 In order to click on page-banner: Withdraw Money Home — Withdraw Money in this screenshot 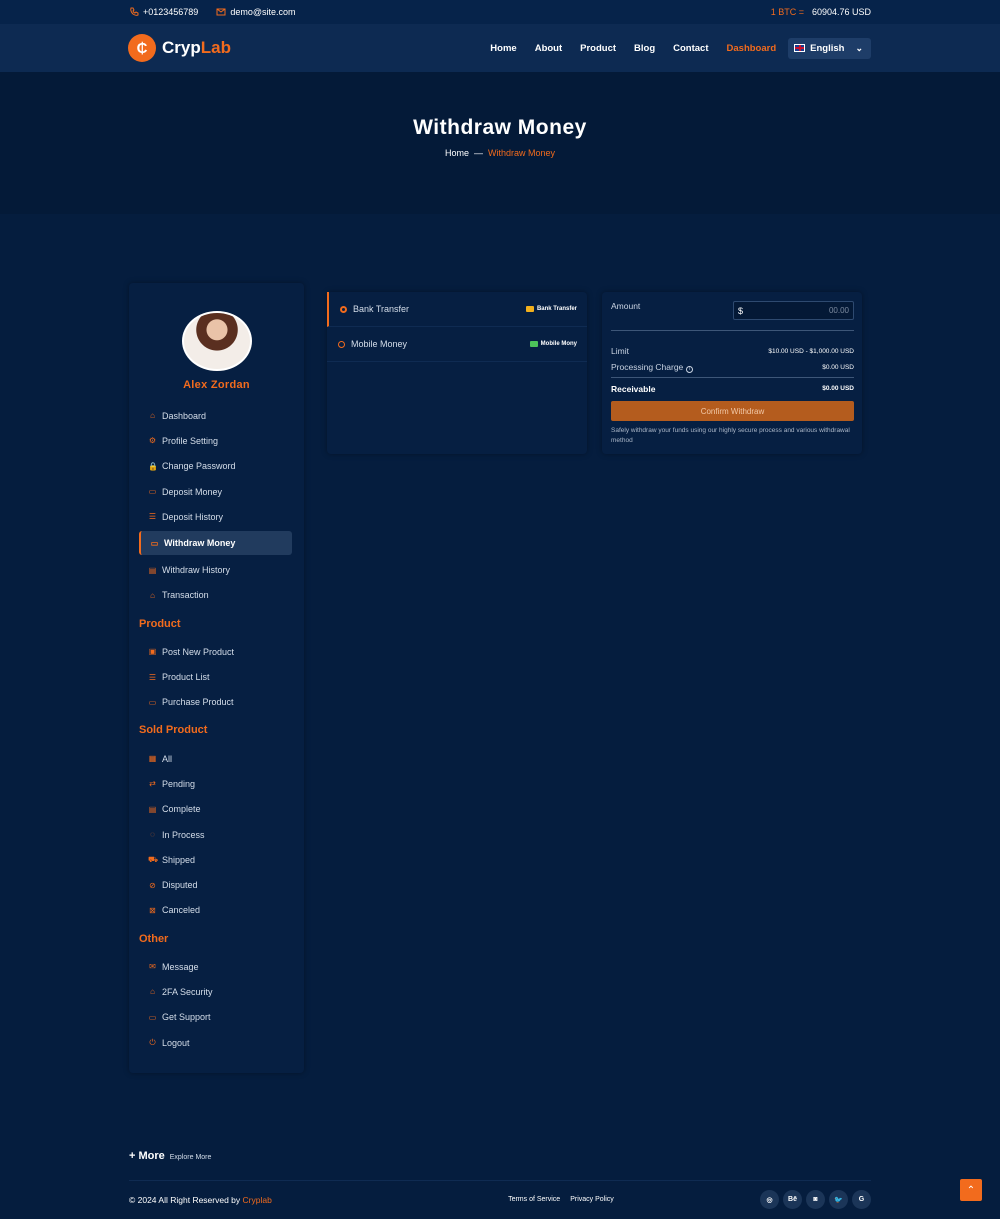, I will do `click(500, 143)`.